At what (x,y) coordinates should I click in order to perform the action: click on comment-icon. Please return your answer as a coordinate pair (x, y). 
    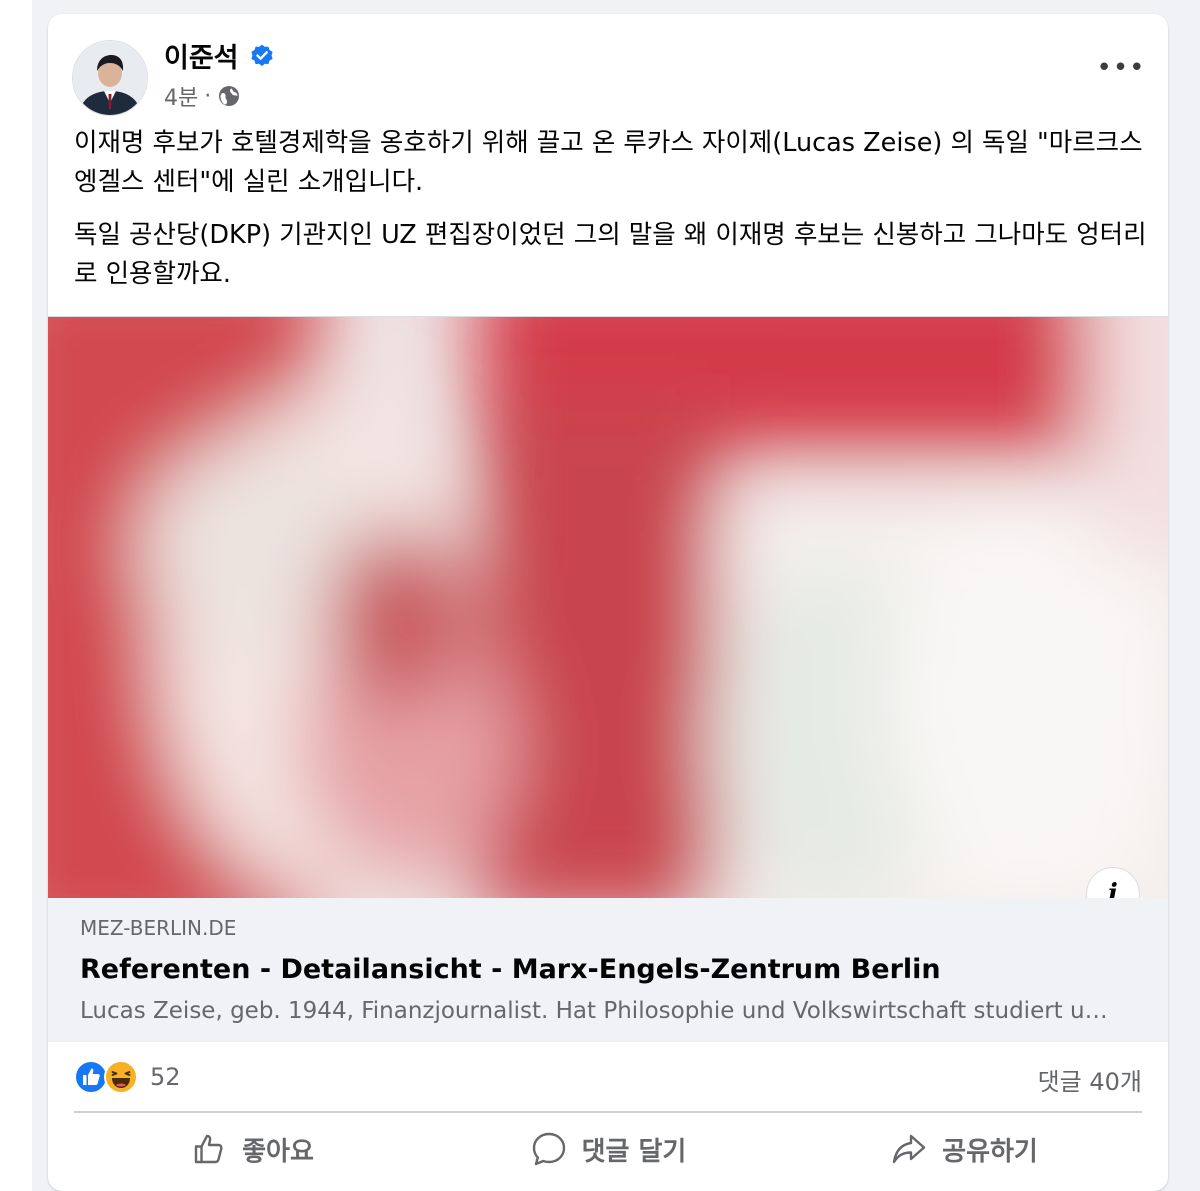
    Looking at the image, I should click on (548, 1149).